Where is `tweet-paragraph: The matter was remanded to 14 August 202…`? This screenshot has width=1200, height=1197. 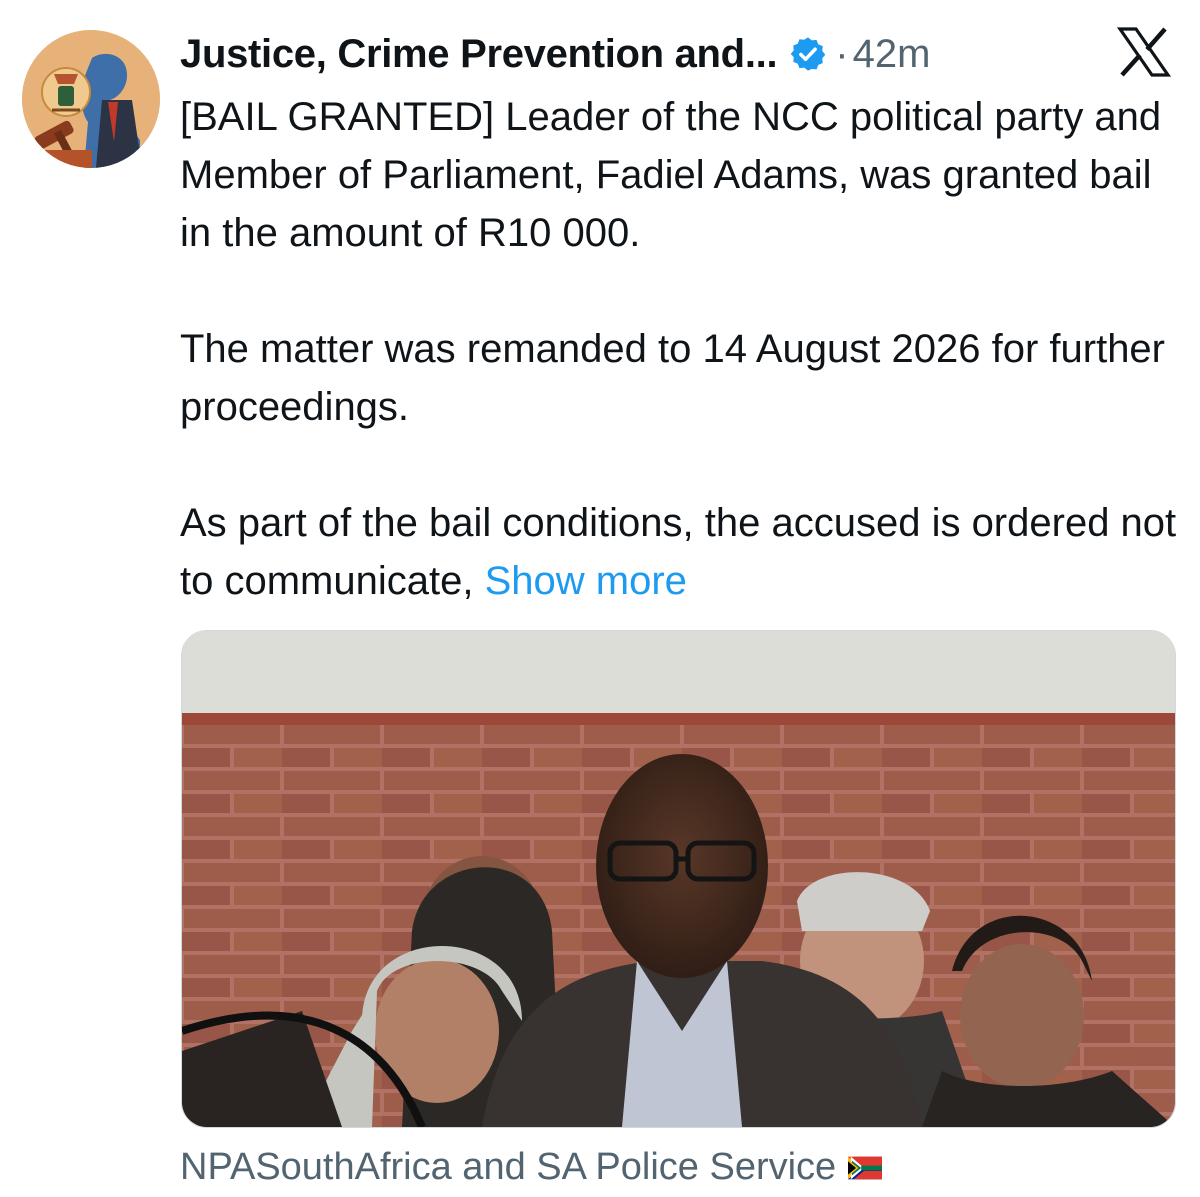
tweet-paragraph: The matter was remanded to 14 August 202… is located at coordinates (678, 378).